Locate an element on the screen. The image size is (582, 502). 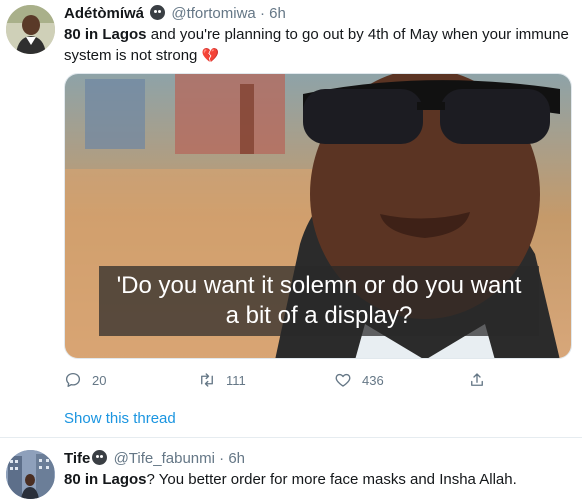
like-button: 436 is located at coordinates (359, 380).